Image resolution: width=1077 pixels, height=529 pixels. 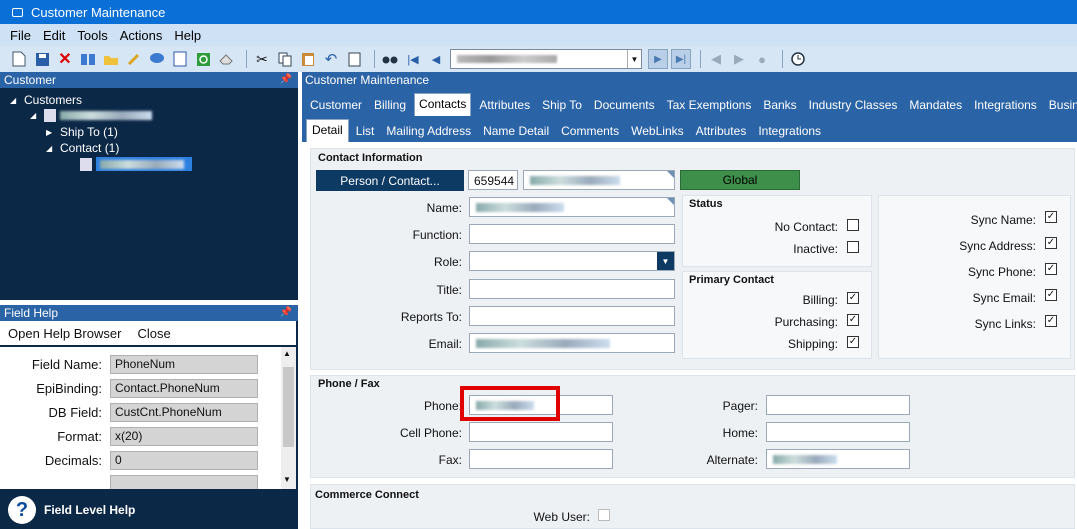 What do you see at coordinates (153, 333) in the screenshot?
I see `close-help-button: Close` at bounding box center [153, 333].